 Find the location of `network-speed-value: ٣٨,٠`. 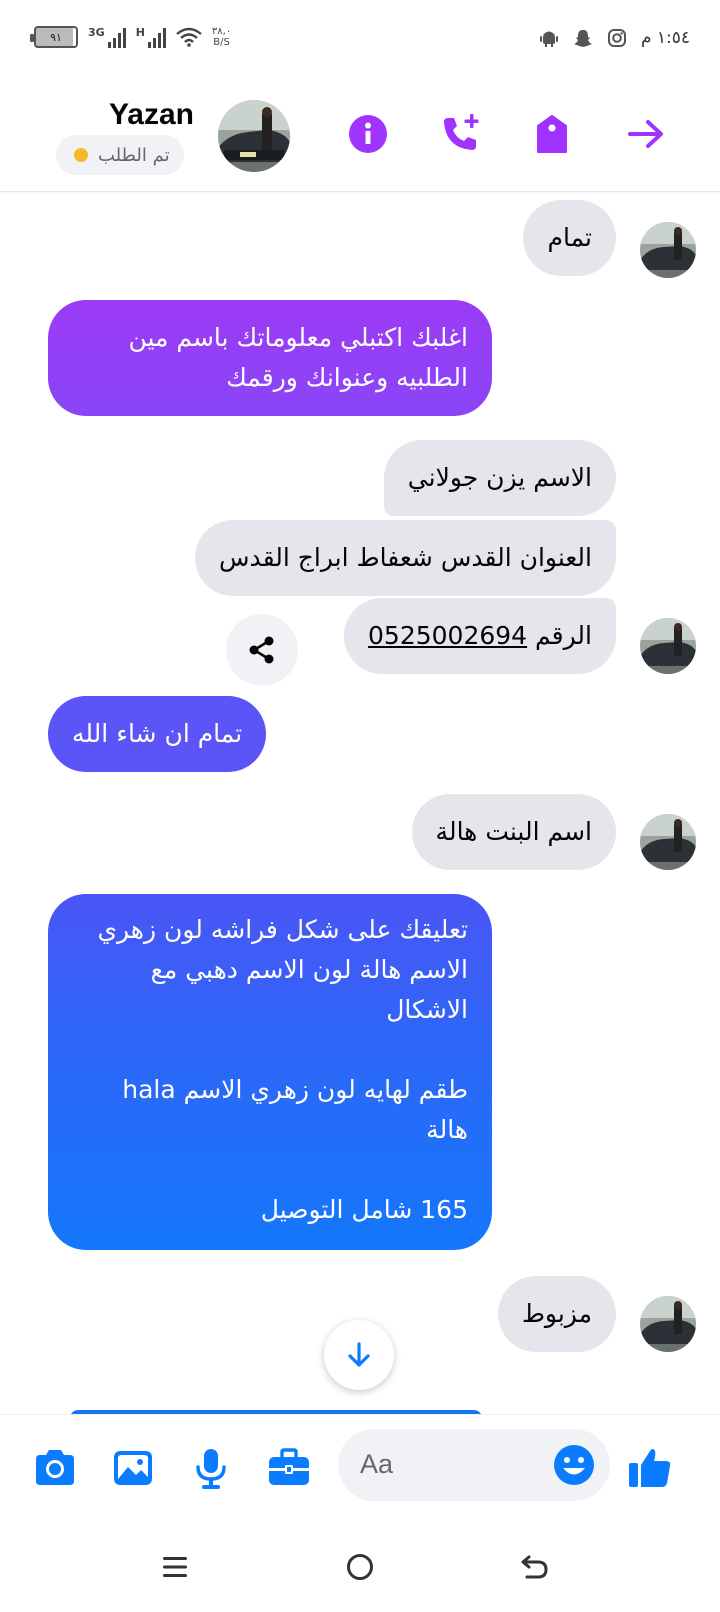

network-speed-value: ٣٨,٠ is located at coordinates (221, 31).